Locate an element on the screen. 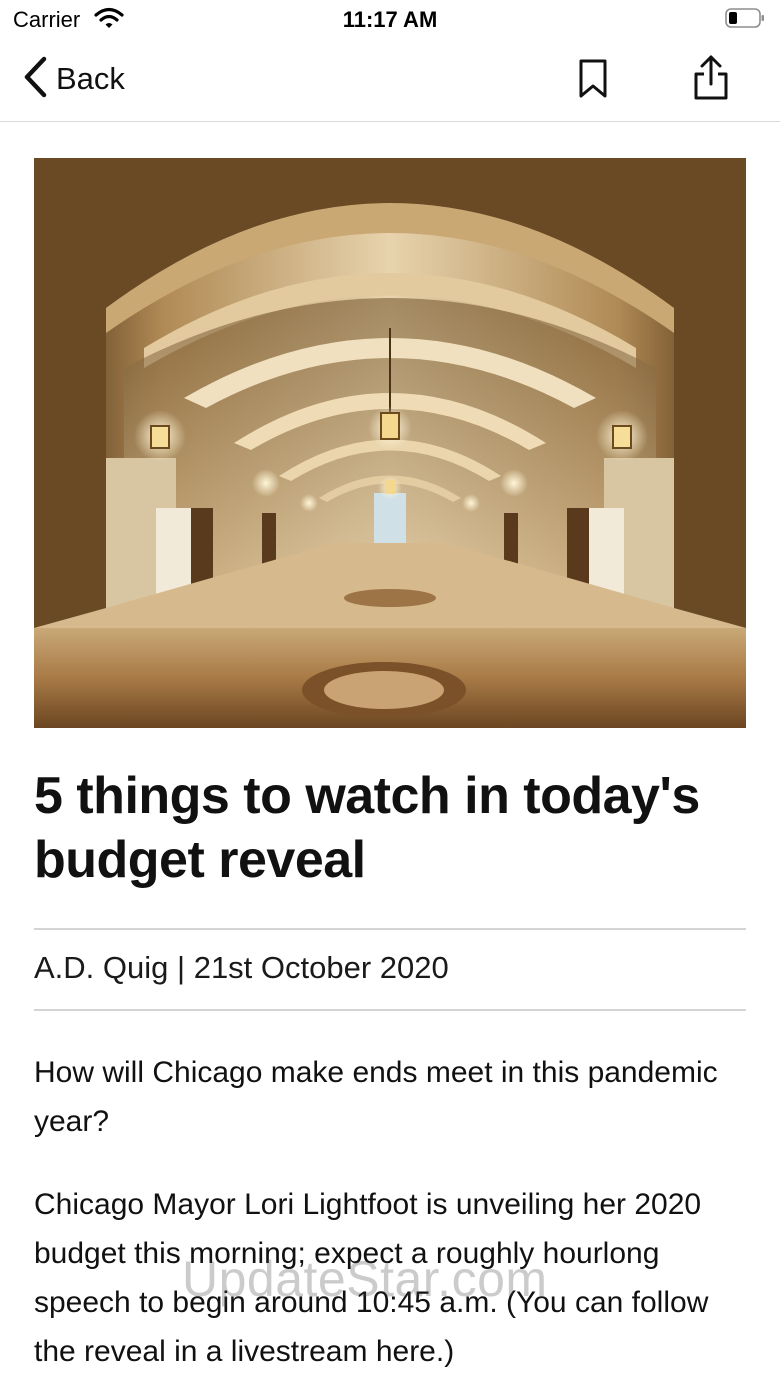 The height and width of the screenshot is (1387, 780). byline-bottom-divider is located at coordinates (390, 1010).